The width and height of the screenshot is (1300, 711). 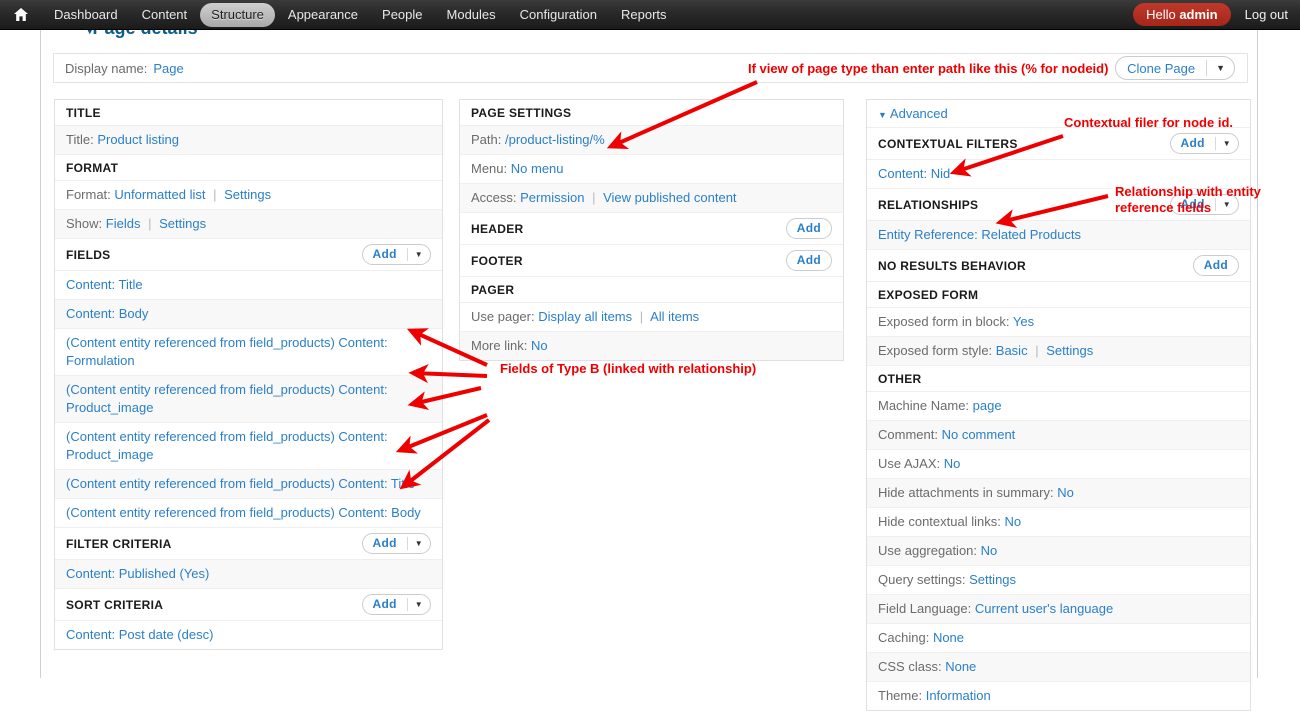 What do you see at coordinates (521, 112) in the screenshot?
I see `section-page-settings-label: PAGE SETTINGS` at bounding box center [521, 112].